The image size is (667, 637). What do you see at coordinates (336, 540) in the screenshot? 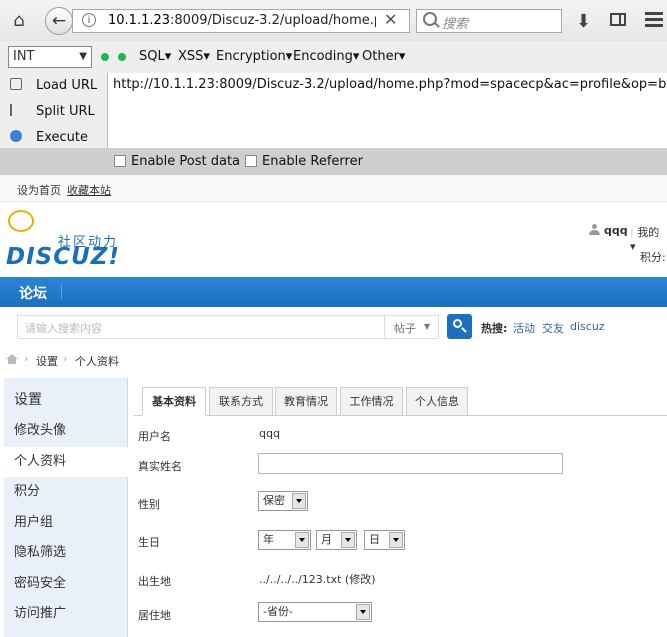
I see `birth-month-select: 月` at bounding box center [336, 540].